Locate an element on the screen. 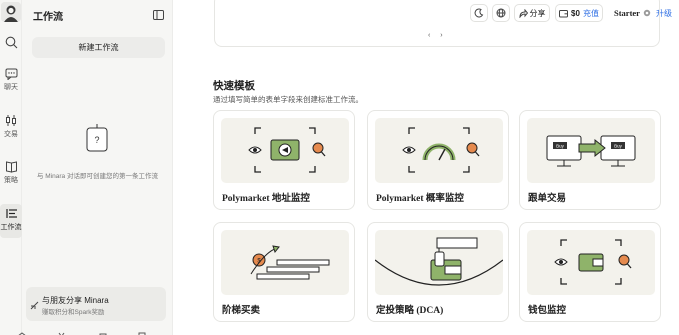 The height and width of the screenshot is (335, 679). rail-item-chat: 聊天 is located at coordinates (11, 80).